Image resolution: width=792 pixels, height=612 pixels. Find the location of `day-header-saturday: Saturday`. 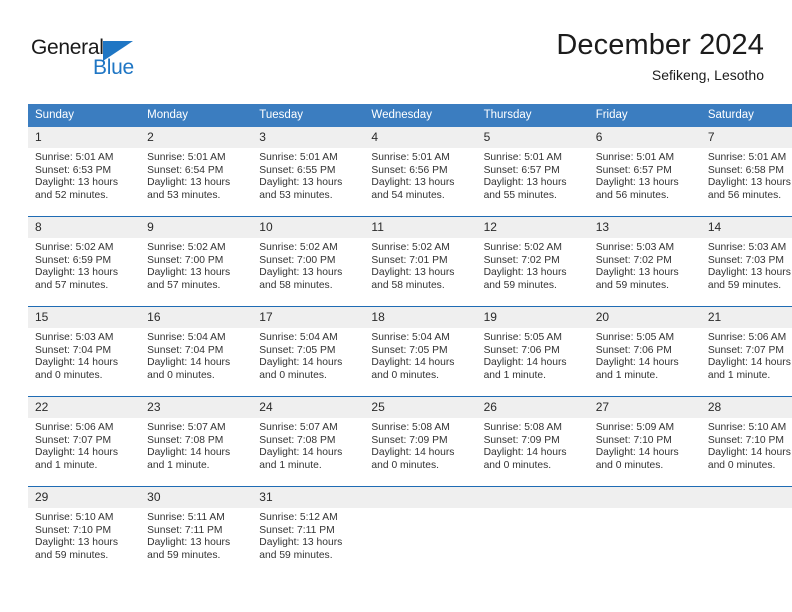

day-header-saturday: Saturday is located at coordinates (746, 115).